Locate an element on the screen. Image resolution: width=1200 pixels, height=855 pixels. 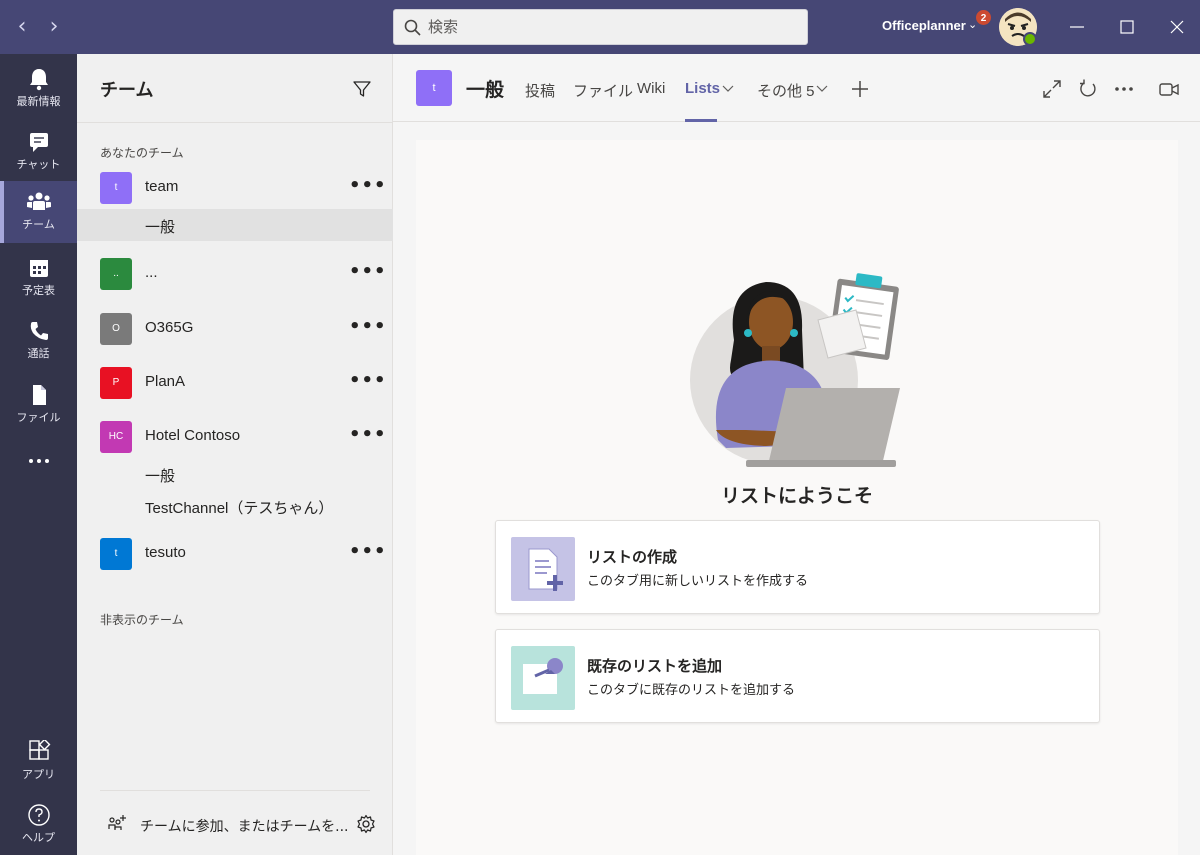
expand-icon is located at coordinates (1052, 89).